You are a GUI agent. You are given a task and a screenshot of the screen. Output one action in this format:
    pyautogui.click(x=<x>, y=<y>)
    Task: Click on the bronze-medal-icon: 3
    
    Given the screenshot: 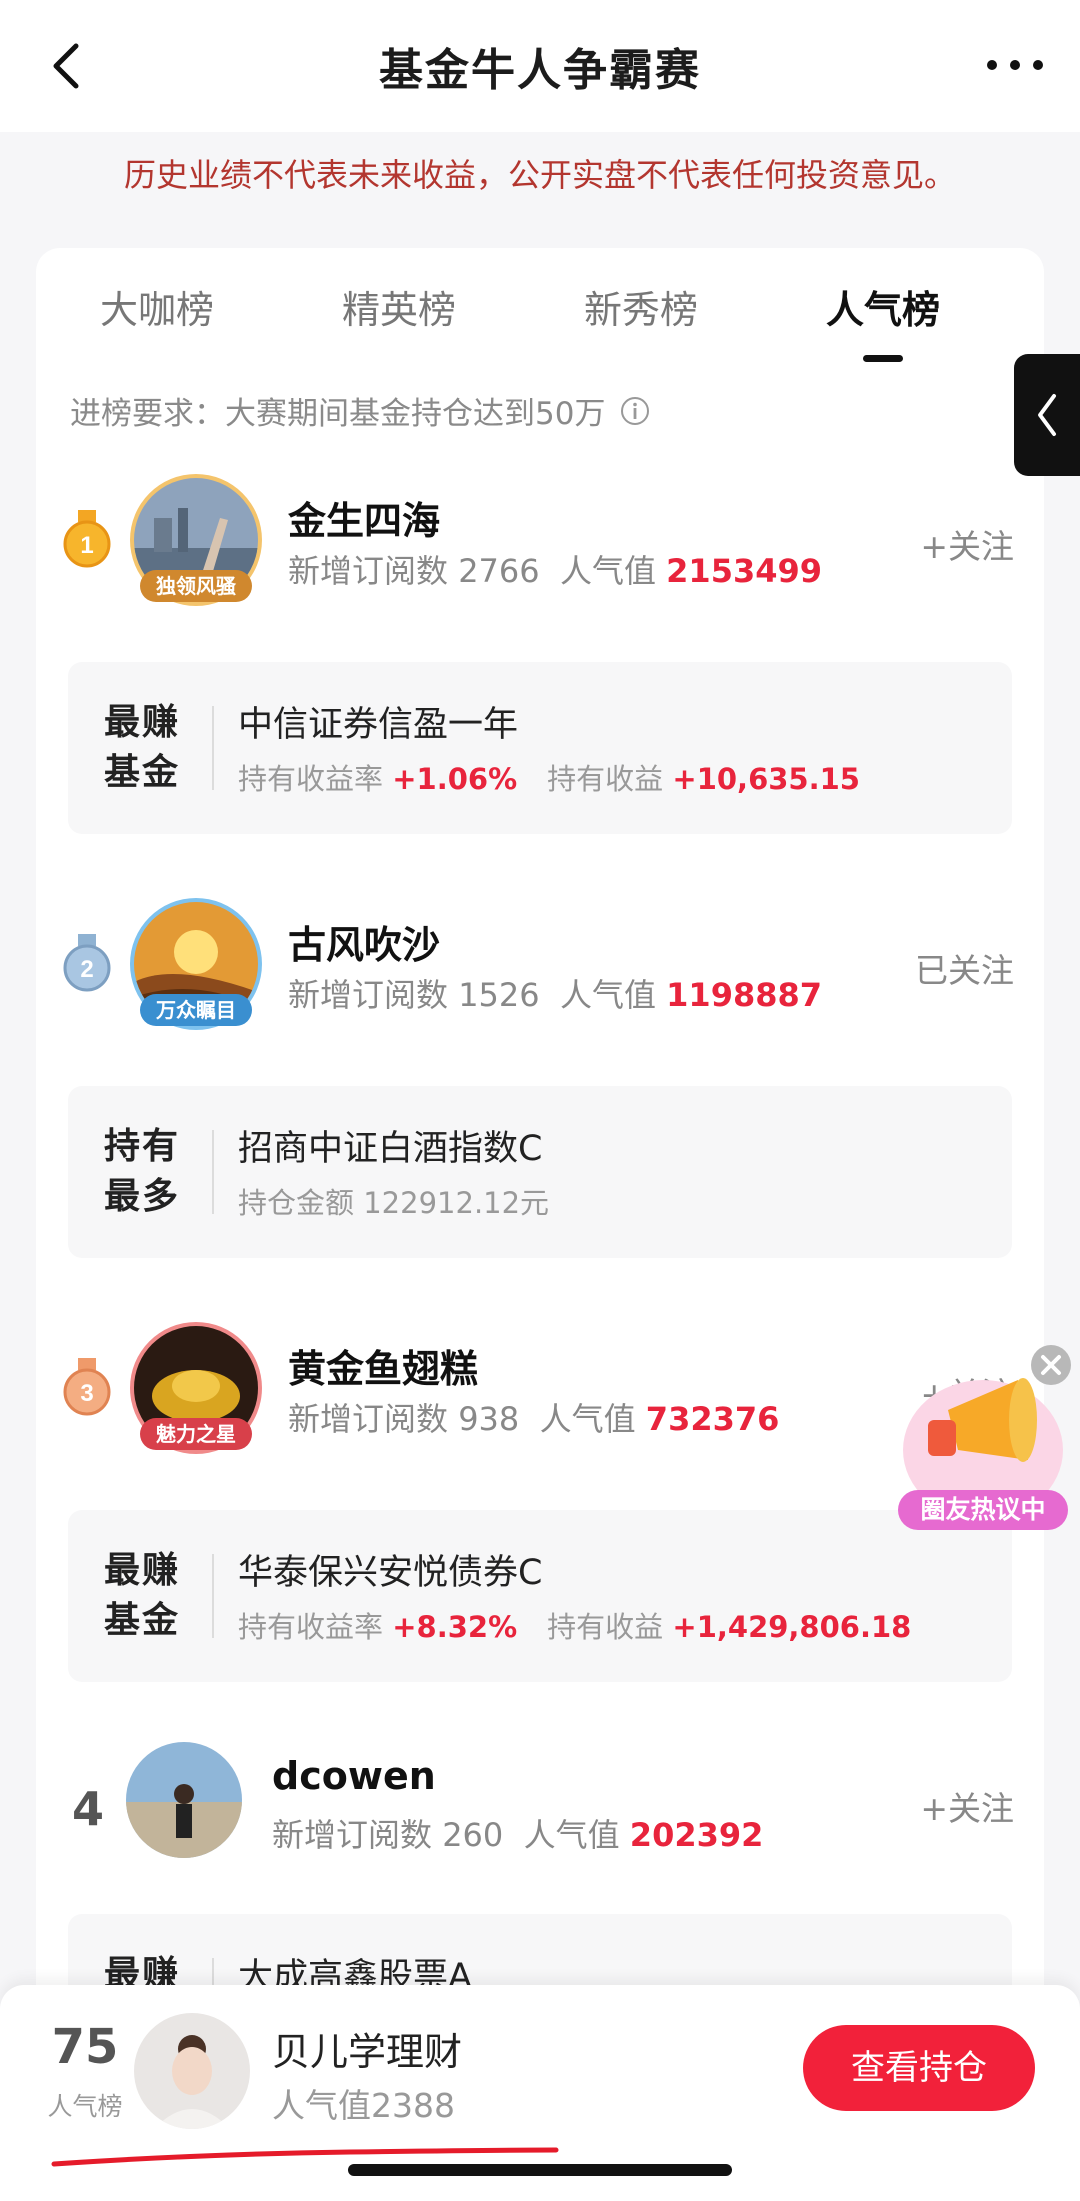 What is the action you would take?
    pyautogui.click(x=87, y=1387)
    